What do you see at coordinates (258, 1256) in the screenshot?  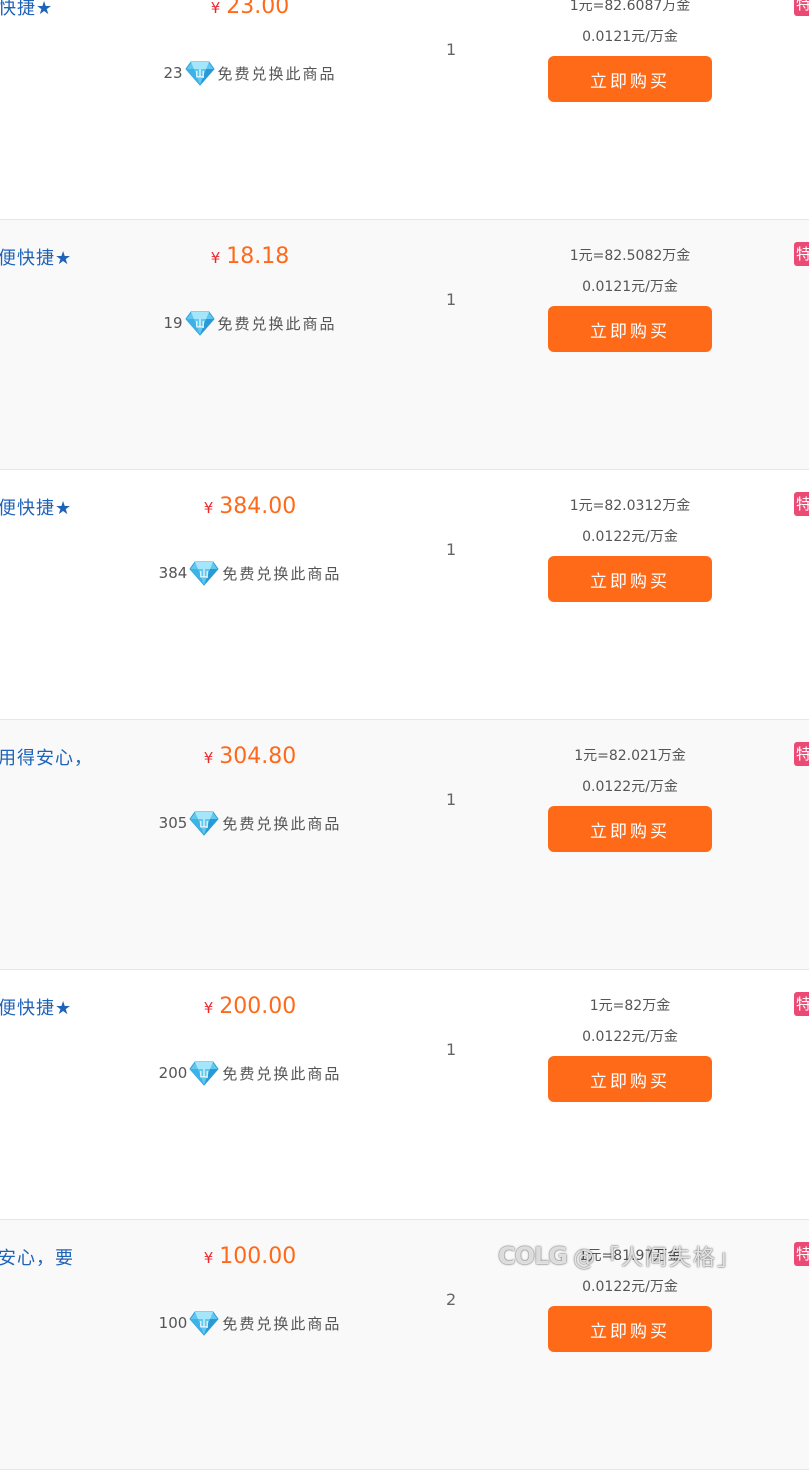 I see `price-value: 100.00` at bounding box center [258, 1256].